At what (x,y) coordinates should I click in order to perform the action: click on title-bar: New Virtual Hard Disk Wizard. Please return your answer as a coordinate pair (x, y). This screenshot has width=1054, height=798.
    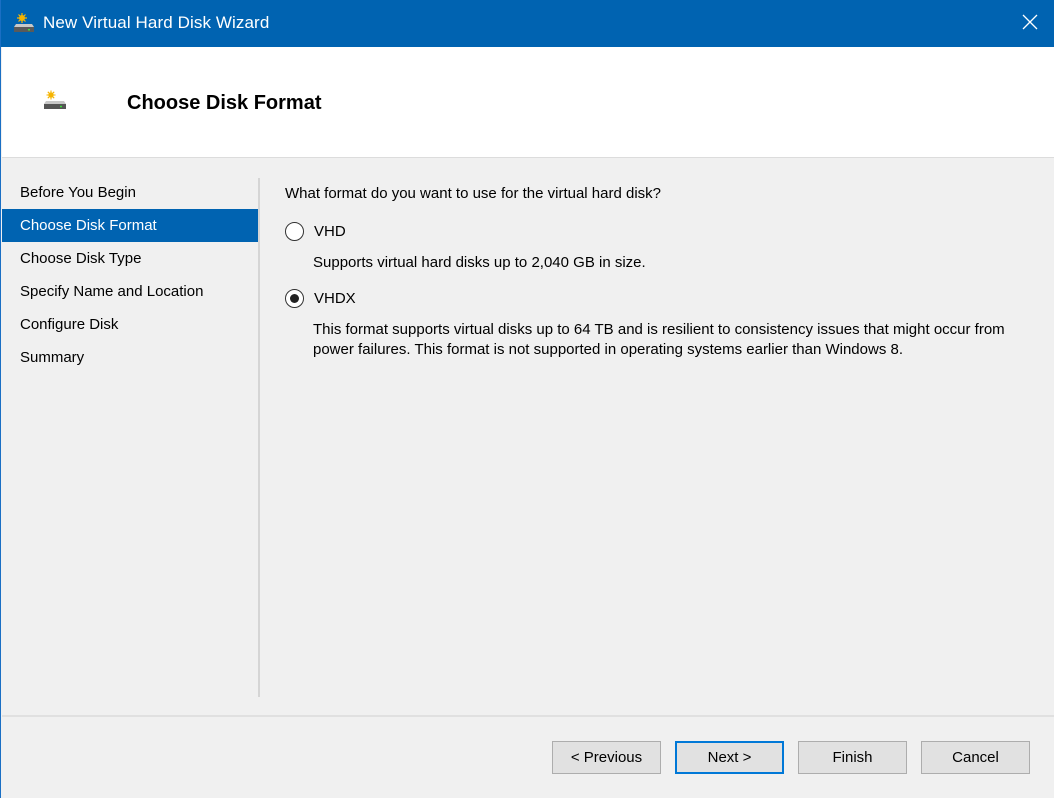
    Looking at the image, I should click on (527, 23).